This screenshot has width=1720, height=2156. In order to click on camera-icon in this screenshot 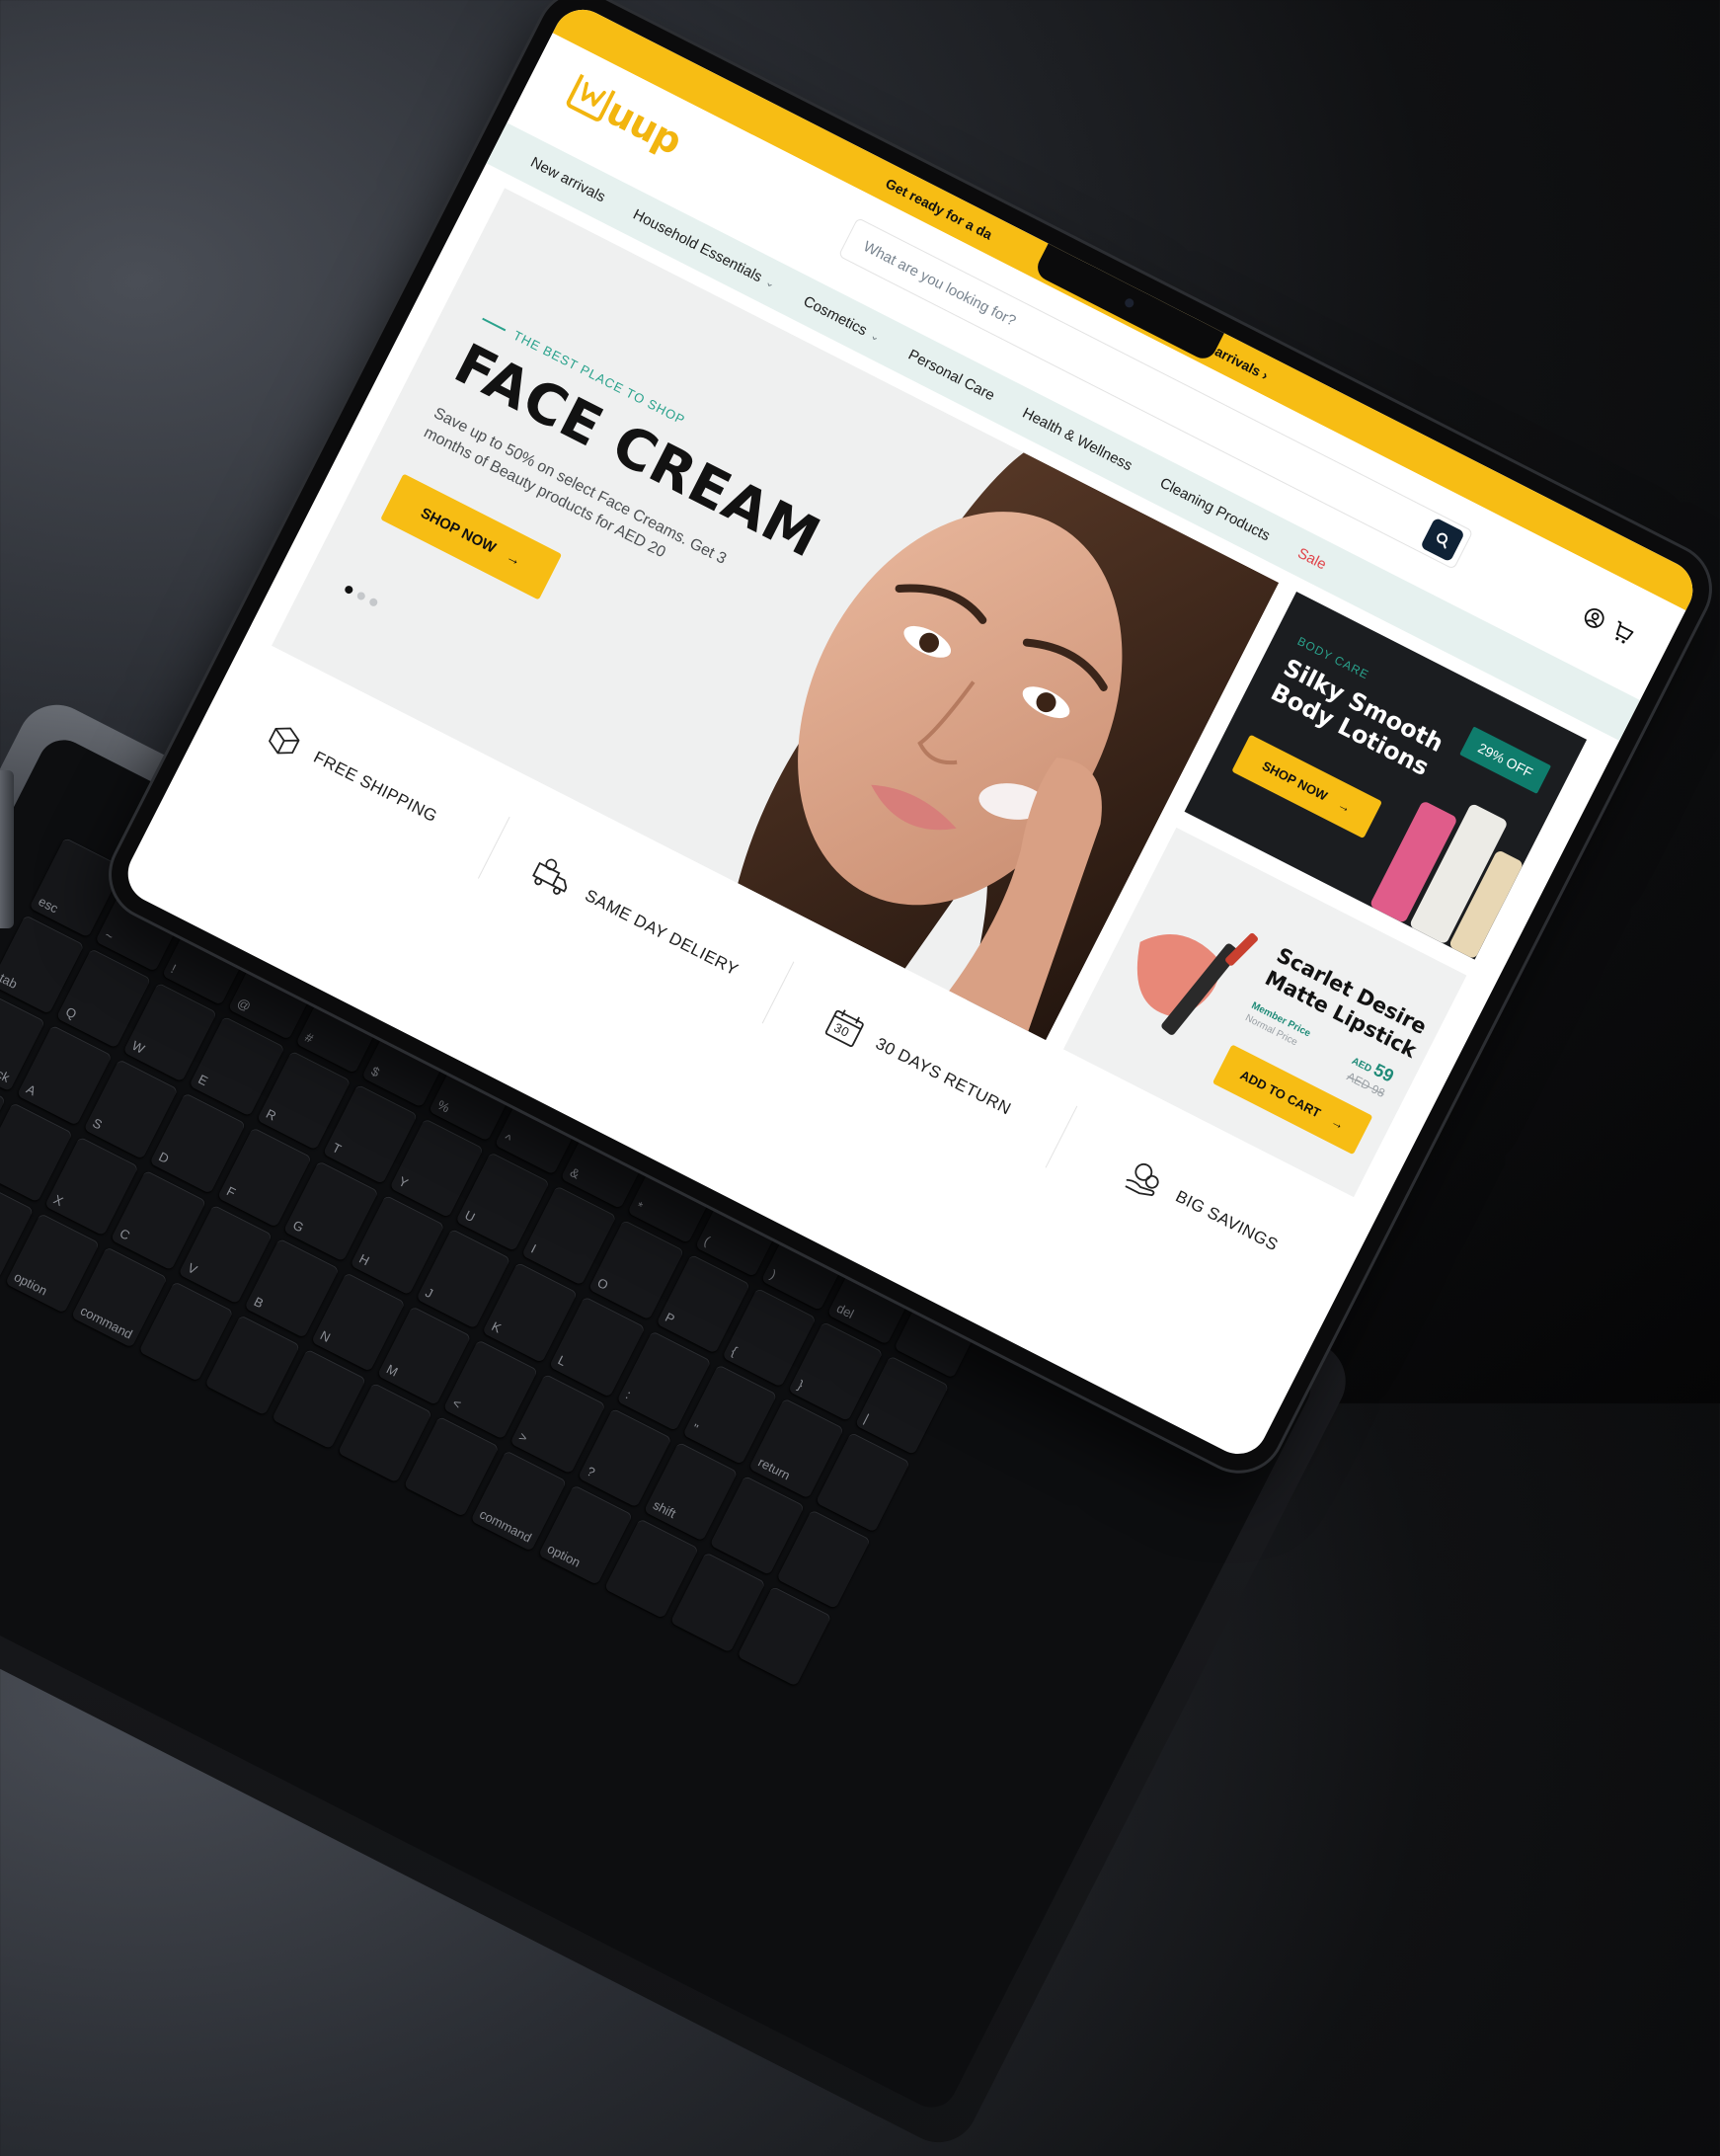, I will do `click(1129, 302)`.